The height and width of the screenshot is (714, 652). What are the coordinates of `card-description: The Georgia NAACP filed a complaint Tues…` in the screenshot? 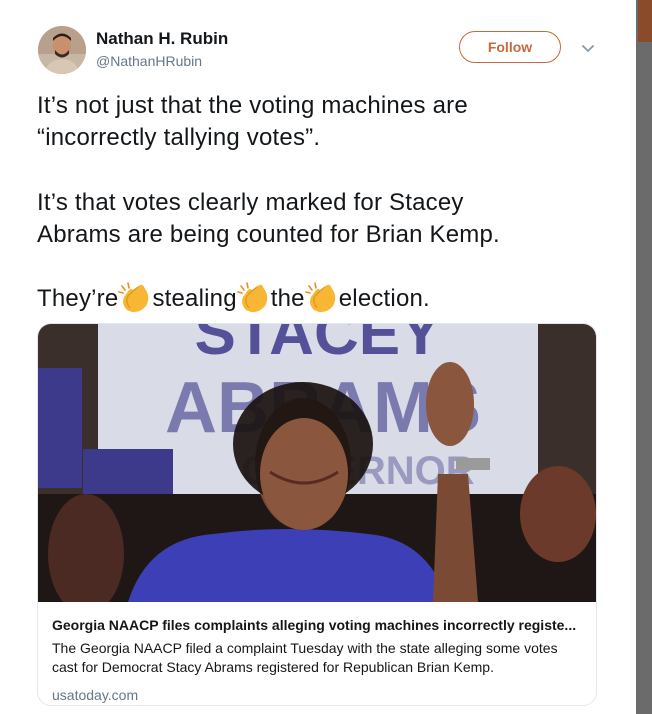 It's located at (305, 657).